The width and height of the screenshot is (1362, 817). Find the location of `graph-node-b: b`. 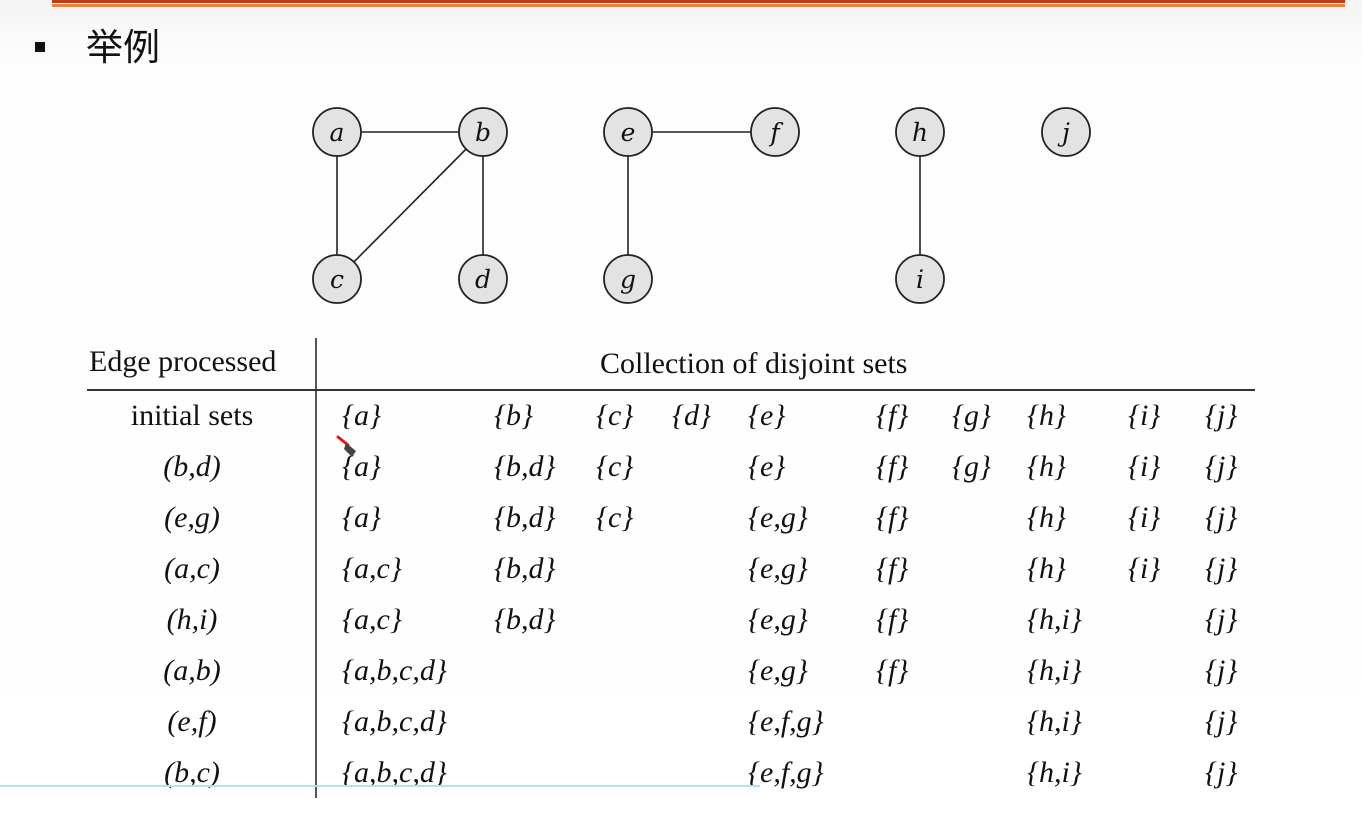

graph-node-b: b is located at coordinates (483, 132).